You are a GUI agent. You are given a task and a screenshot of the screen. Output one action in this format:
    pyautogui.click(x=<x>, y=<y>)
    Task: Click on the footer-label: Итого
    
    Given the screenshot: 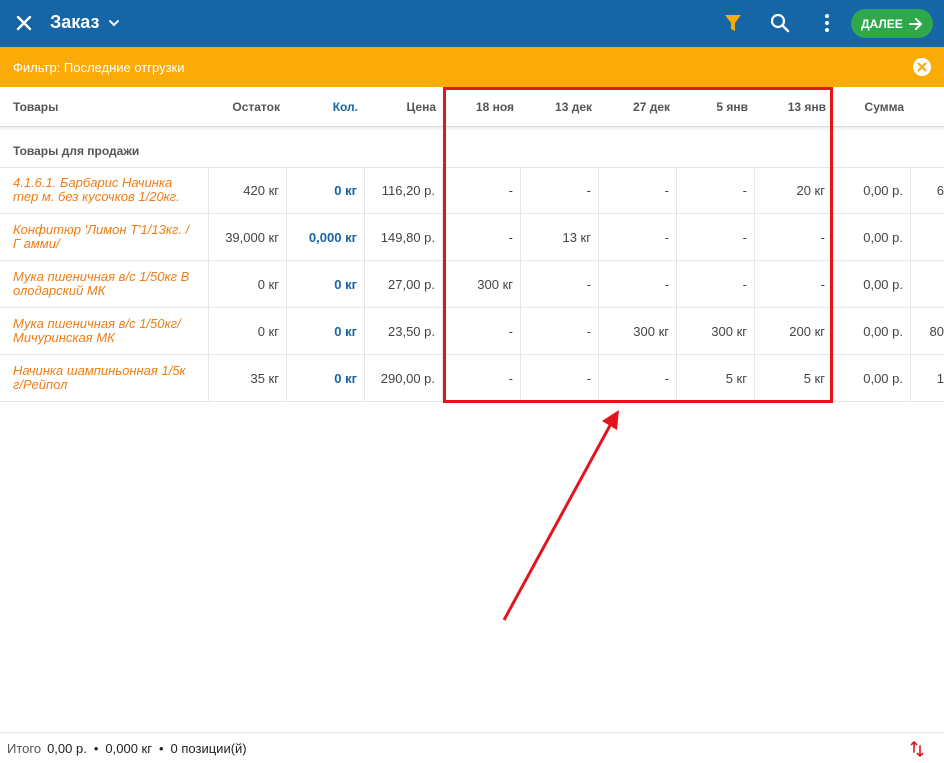 What is the action you would take?
    pyautogui.click(x=24, y=748)
    